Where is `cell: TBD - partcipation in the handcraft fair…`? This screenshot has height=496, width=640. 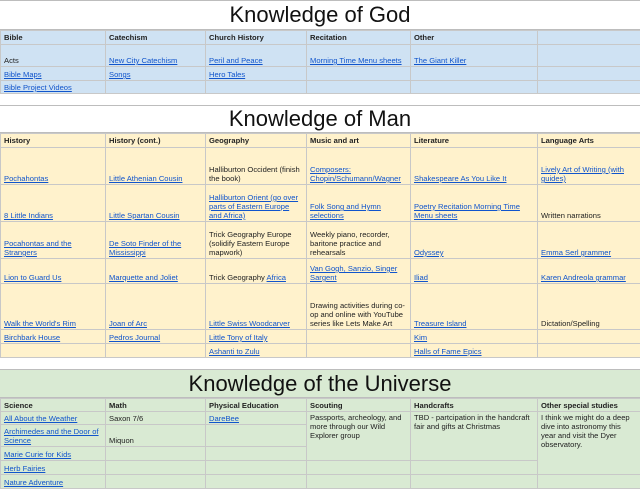 cell: TBD - partcipation in the handcraft fair… is located at coordinates (474, 436).